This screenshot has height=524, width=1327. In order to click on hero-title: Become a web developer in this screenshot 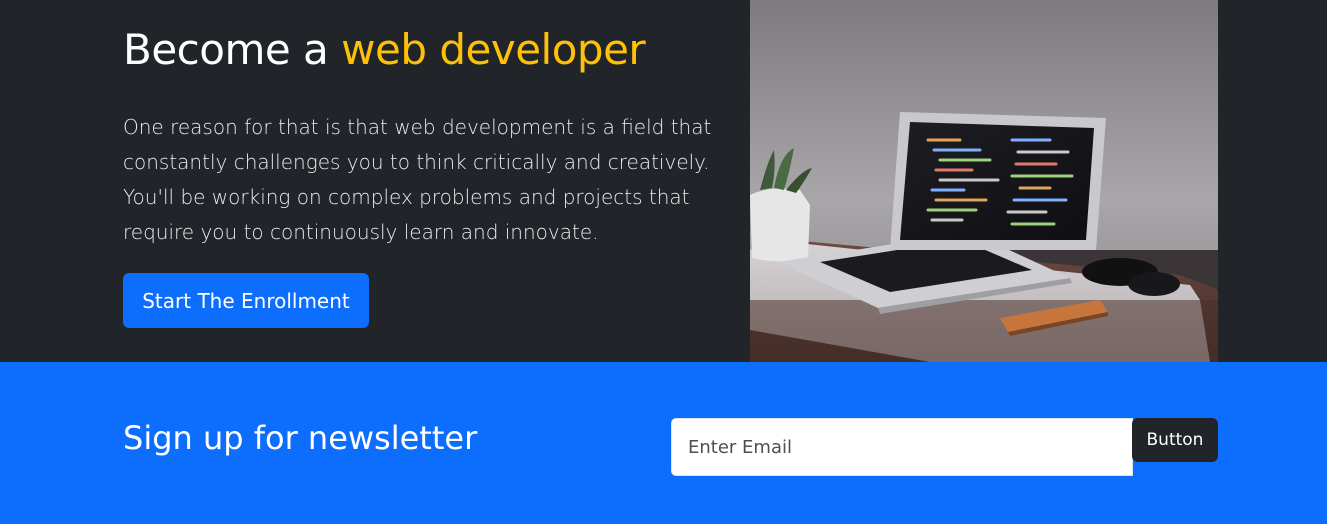, I will do `click(430, 50)`.